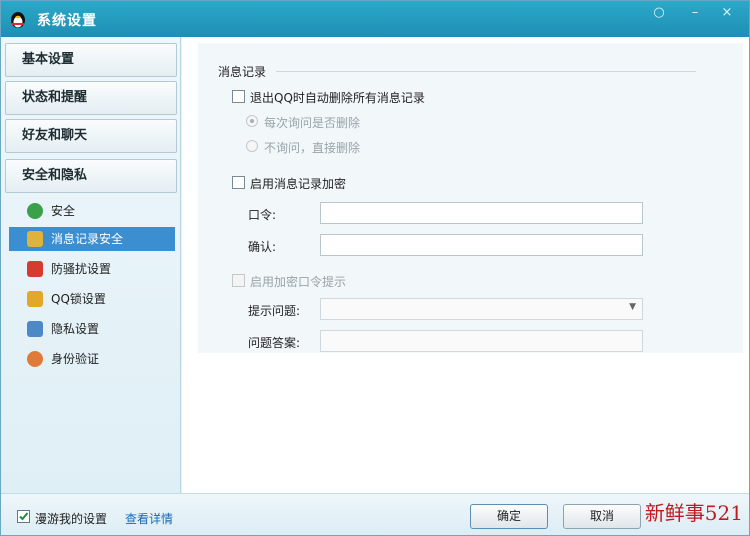  I want to click on watermark-text: 新鲜事521, so click(693, 513).